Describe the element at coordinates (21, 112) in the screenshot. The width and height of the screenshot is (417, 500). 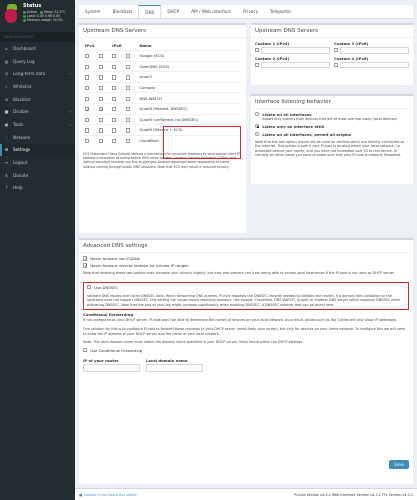
I see `sidebar-item-label: Disable` at that location.